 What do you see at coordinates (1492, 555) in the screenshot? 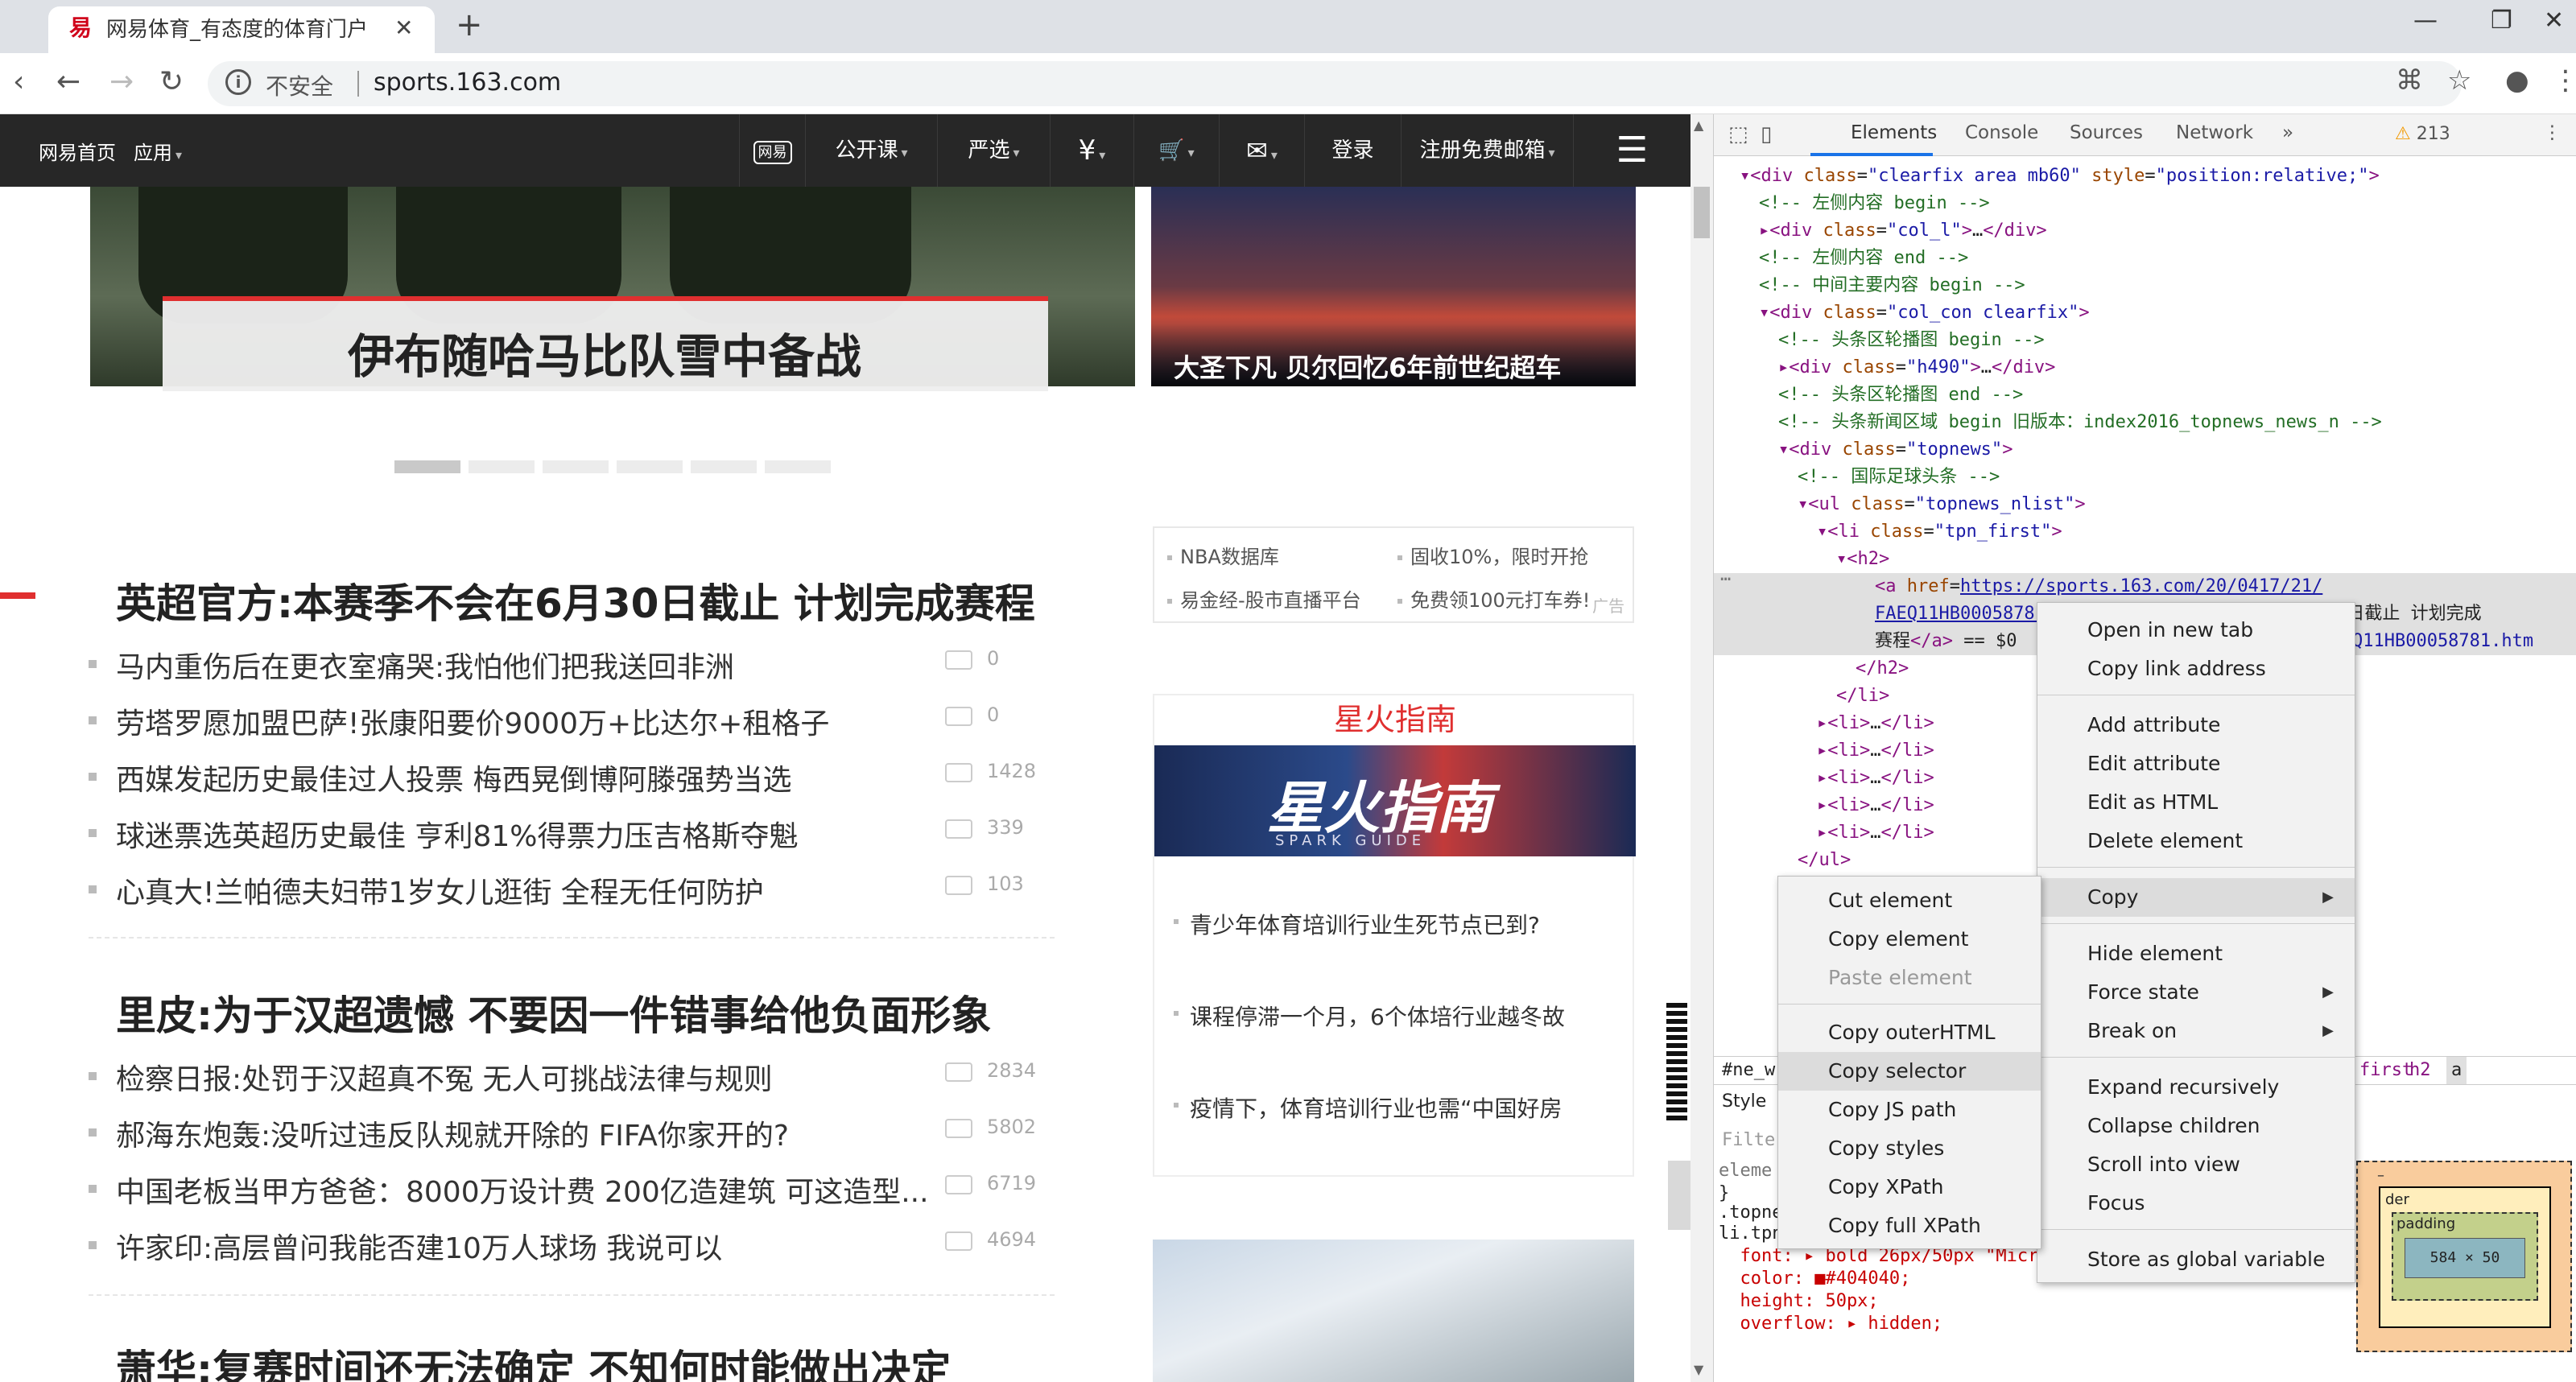
I see `ad-link: 固收10%，限时开抢` at bounding box center [1492, 555].